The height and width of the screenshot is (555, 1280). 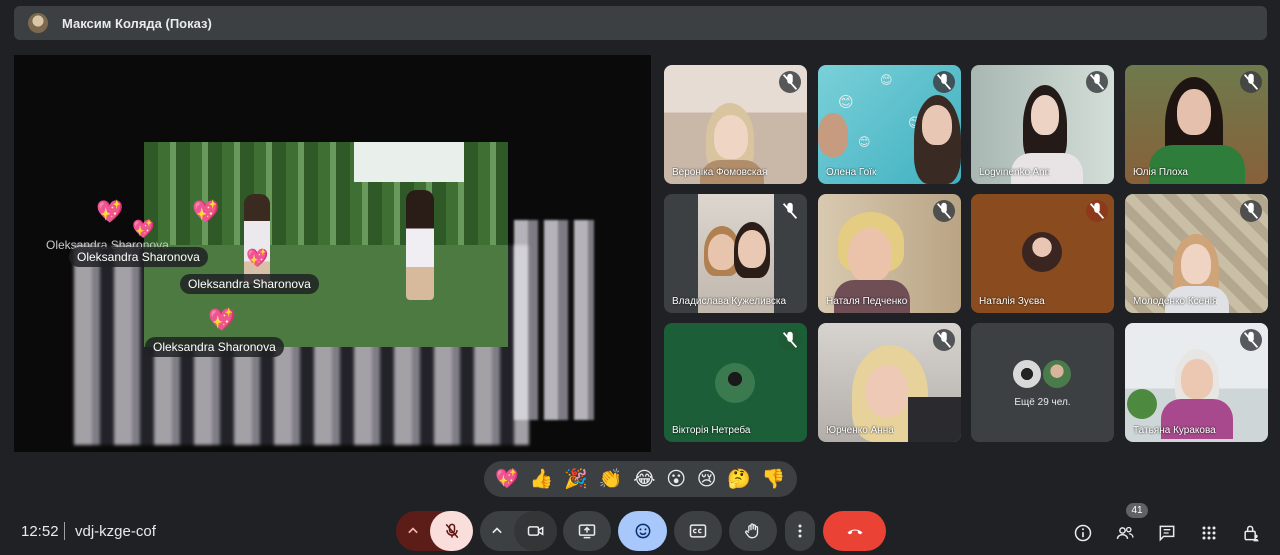 I want to click on present-screen-button, so click(x=587, y=531).